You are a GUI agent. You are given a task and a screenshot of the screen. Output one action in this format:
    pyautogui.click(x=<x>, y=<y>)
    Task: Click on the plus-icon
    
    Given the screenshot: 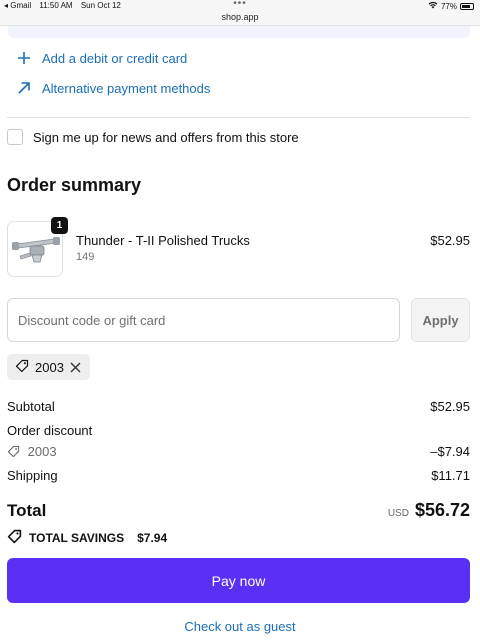 What is the action you would take?
    pyautogui.click(x=24, y=58)
    